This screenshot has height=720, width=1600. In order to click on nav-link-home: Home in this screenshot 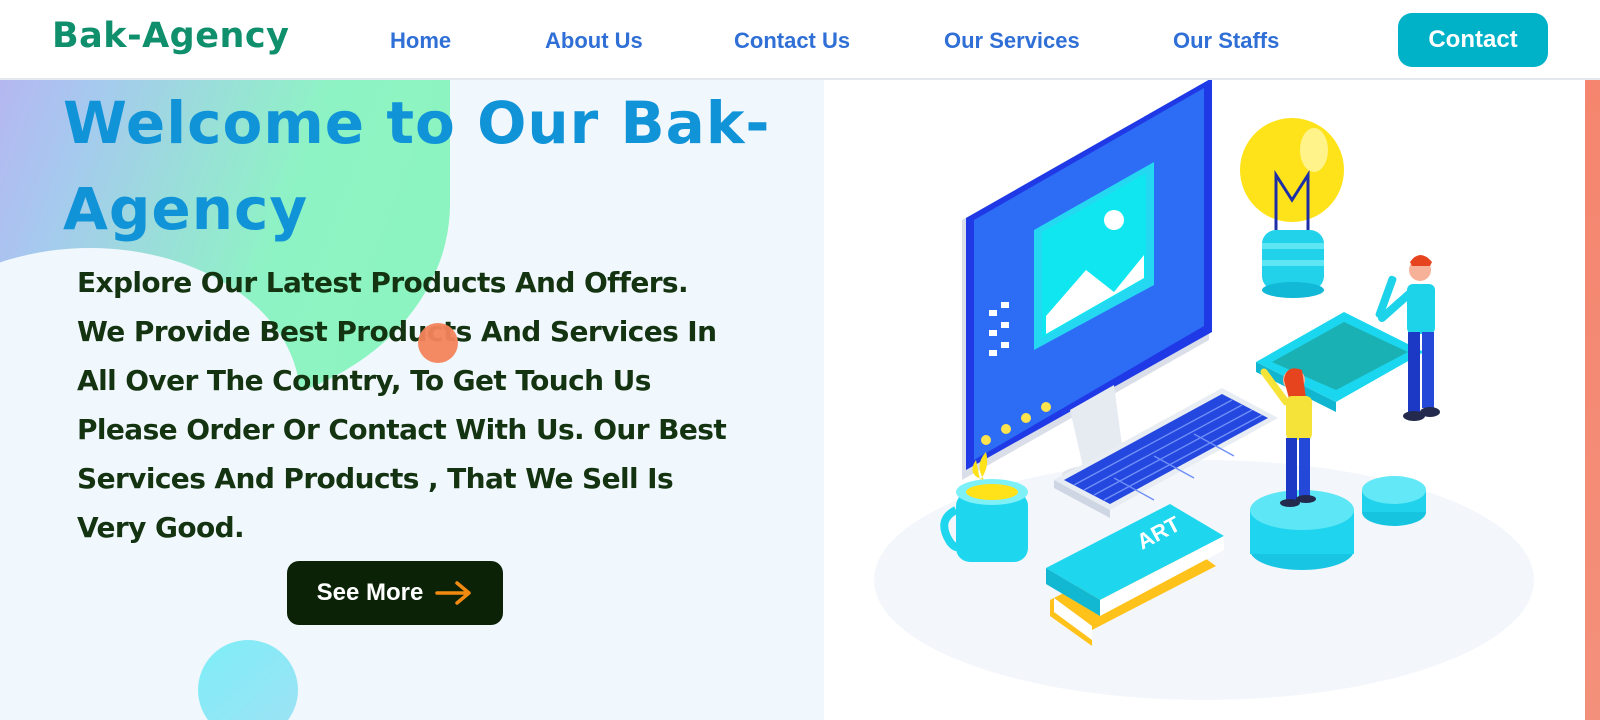, I will do `click(420, 41)`.